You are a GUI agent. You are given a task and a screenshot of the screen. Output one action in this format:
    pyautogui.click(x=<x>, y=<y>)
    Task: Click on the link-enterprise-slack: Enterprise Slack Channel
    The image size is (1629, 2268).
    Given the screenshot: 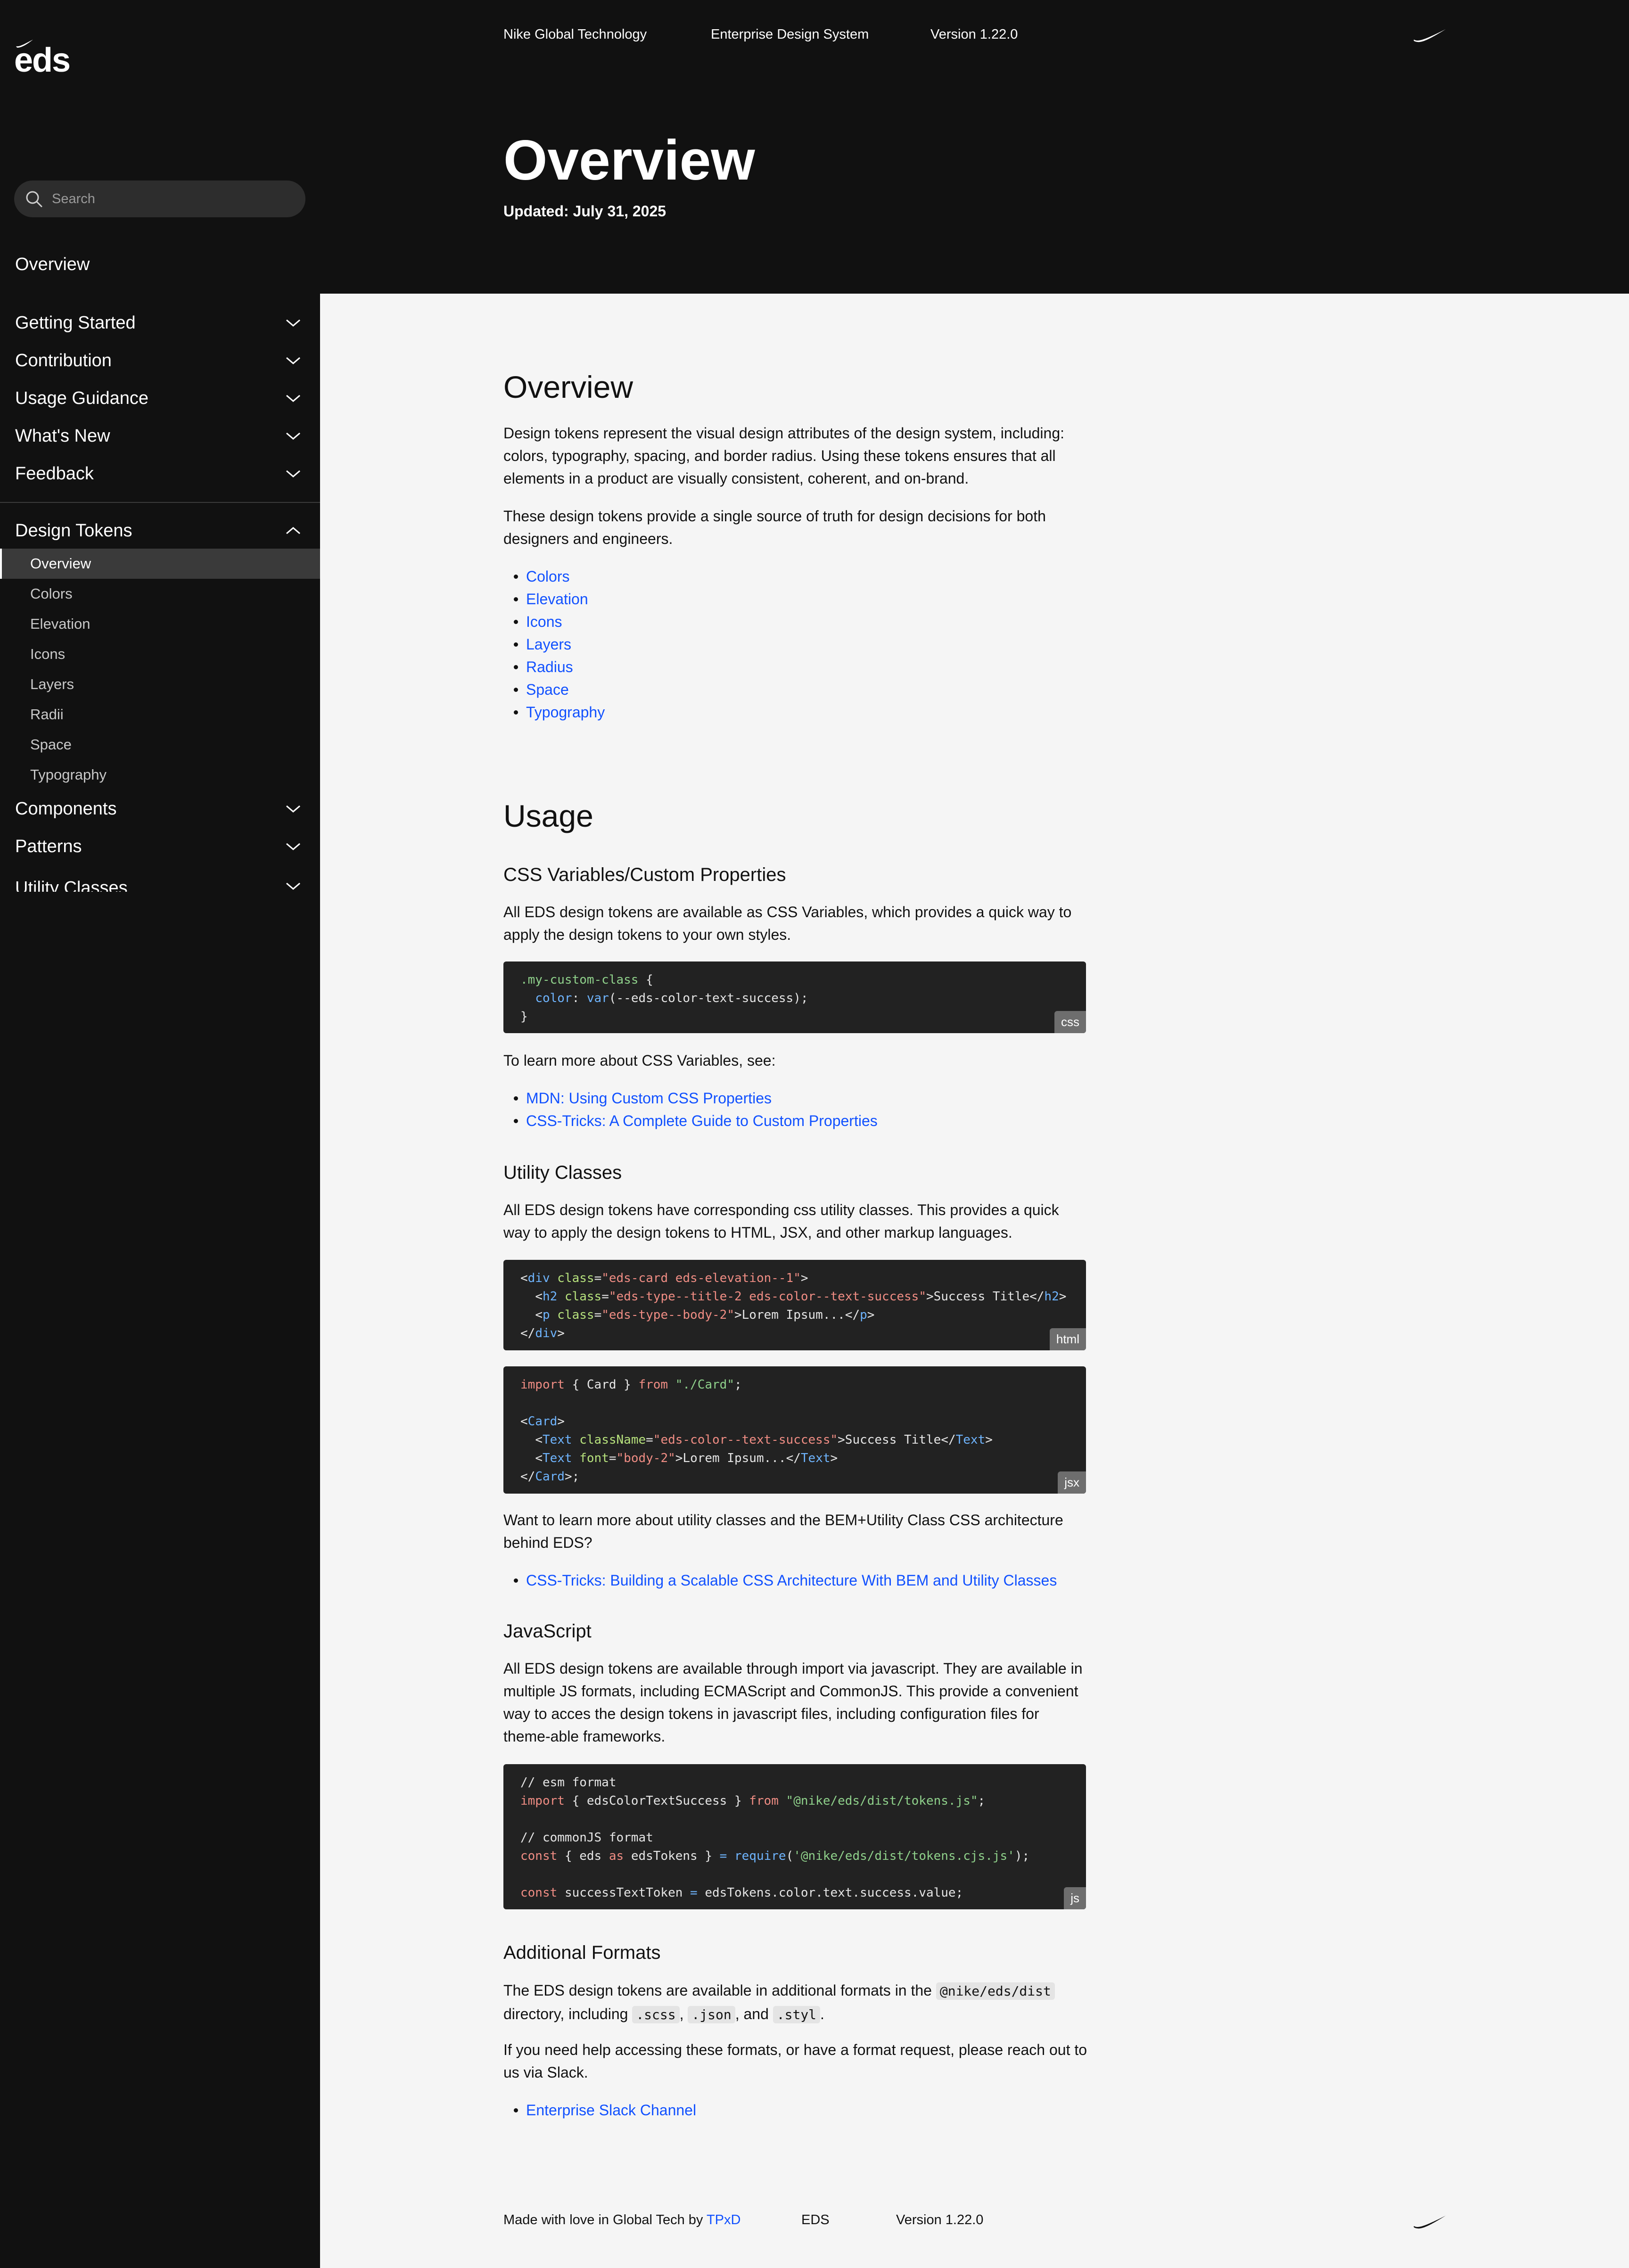 What is the action you would take?
    pyautogui.click(x=611, y=2111)
    